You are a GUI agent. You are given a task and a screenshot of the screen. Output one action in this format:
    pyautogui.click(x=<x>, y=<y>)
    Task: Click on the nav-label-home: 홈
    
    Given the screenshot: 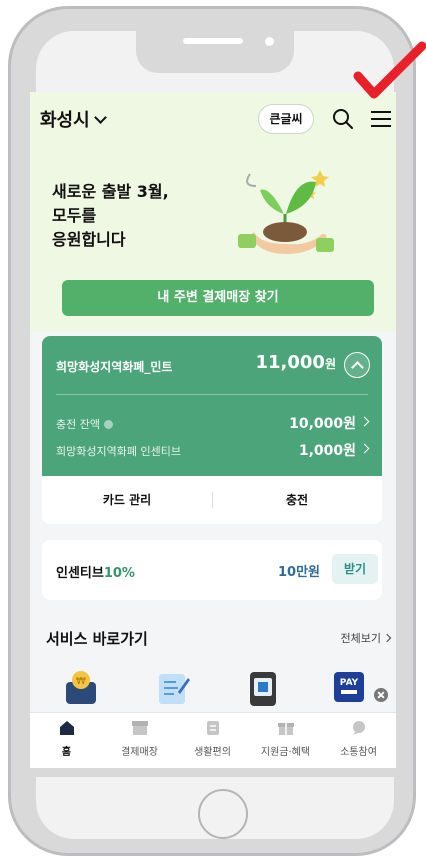 What is the action you would take?
    pyautogui.click(x=66, y=752)
    